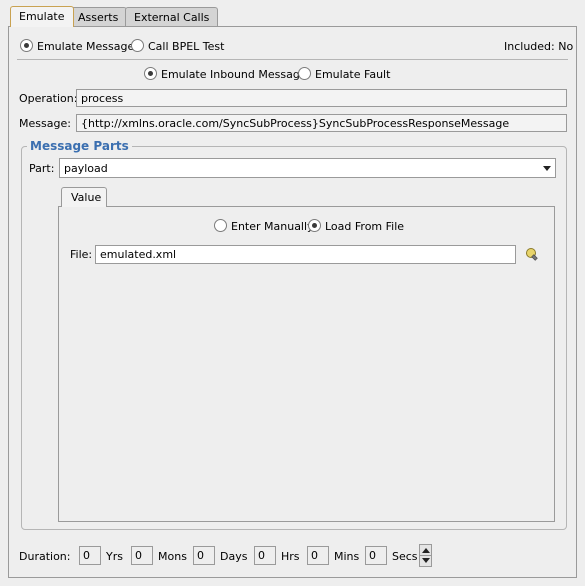 This screenshot has width=585, height=586. What do you see at coordinates (307, 168) in the screenshot?
I see `part-dropdown: payload` at bounding box center [307, 168].